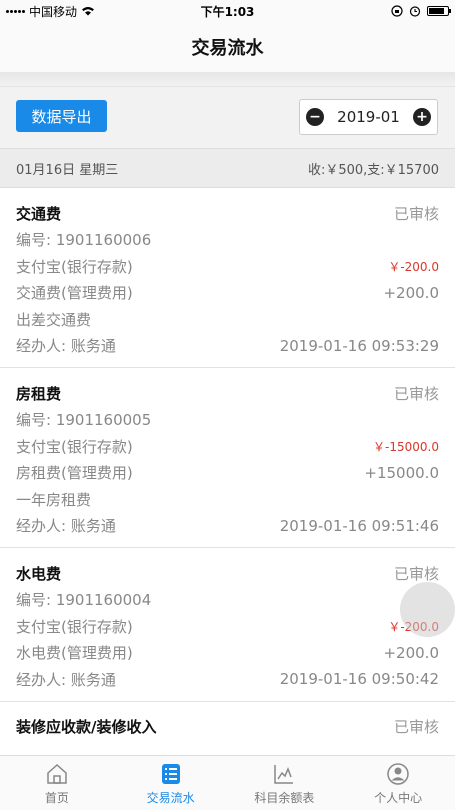 Image resolution: width=455 pixels, height=810 pixels. I want to click on credit-amount: +15000.0, so click(401, 472).